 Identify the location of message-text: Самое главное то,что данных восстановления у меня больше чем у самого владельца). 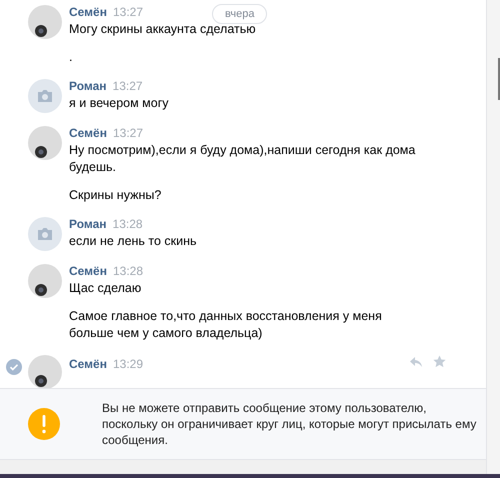
(226, 325).